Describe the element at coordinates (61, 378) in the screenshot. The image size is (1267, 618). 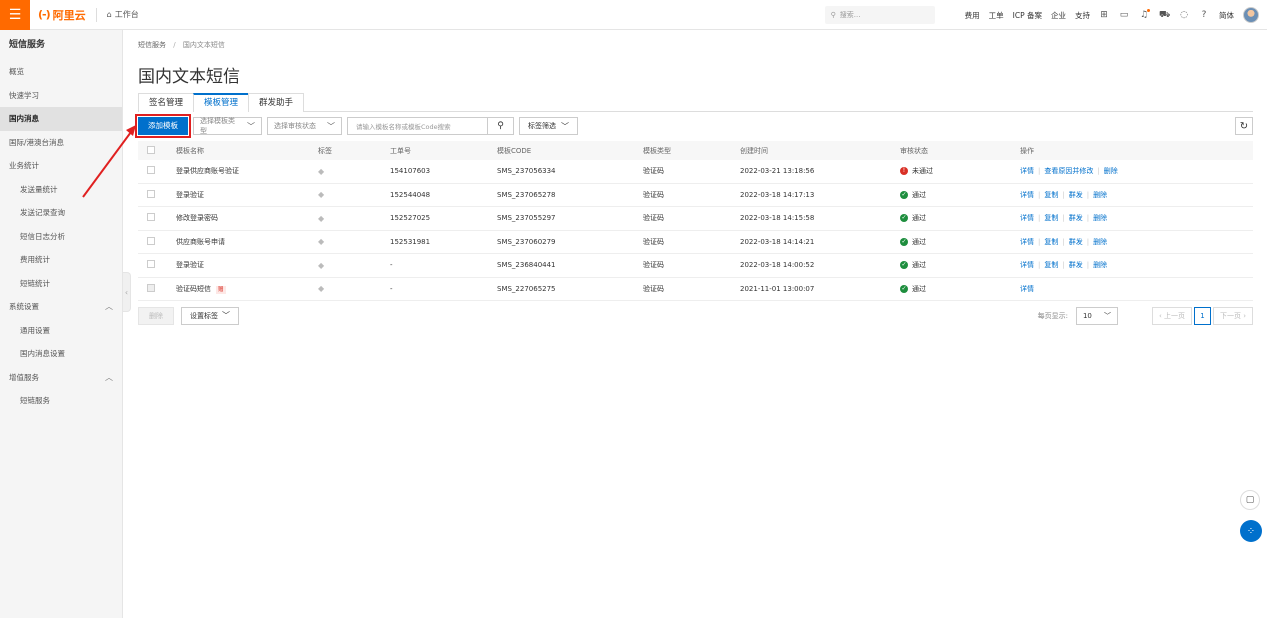
I see `sidebar-item-value-added: 增值服务 ︿` at that location.